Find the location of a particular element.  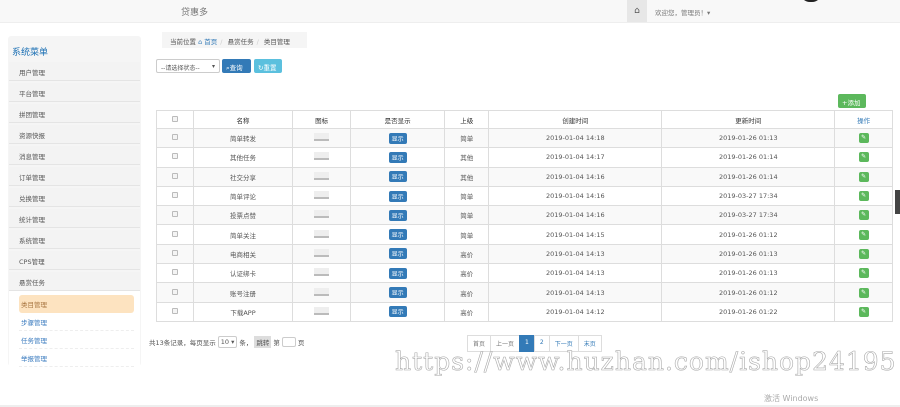

sidebar-subitem: 类目管理 is located at coordinates (76, 304).